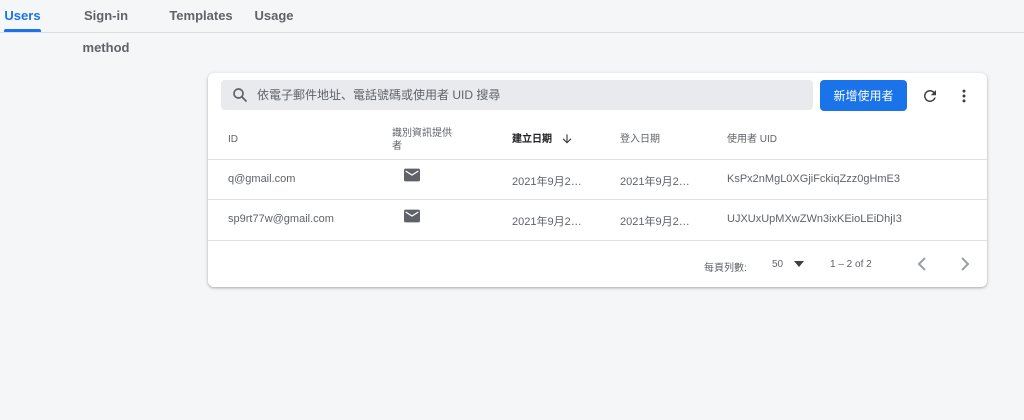 Image resolution: width=1024 pixels, height=420 pixels. What do you see at coordinates (397, 146) in the screenshot?
I see `provider-header-line2: 者` at bounding box center [397, 146].